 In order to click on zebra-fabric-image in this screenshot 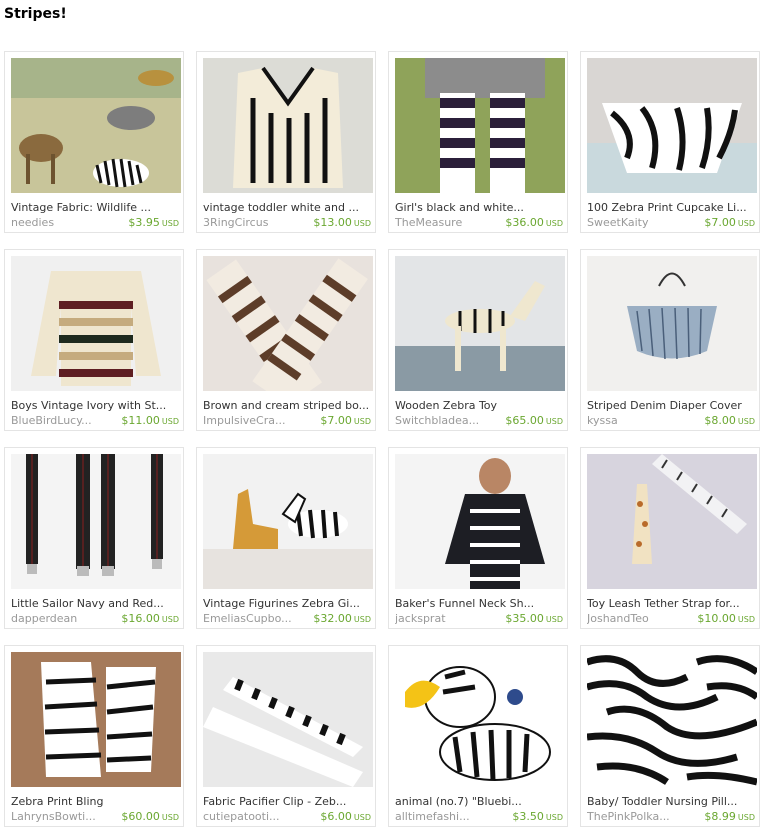, I will do `click(672, 719)`.